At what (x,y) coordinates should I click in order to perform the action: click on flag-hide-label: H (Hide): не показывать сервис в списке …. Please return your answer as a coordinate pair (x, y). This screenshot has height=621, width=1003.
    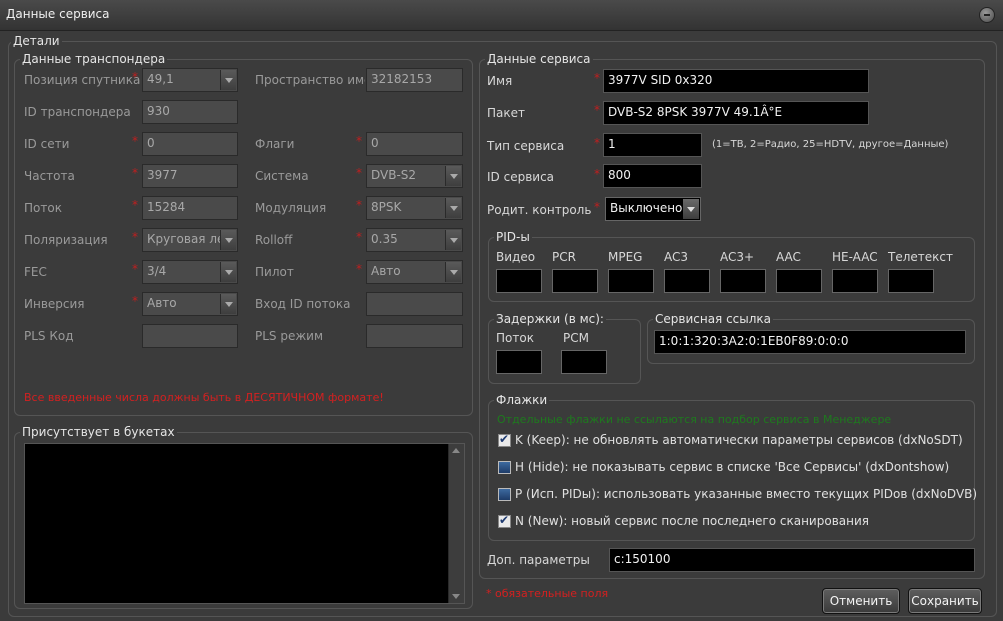
    Looking at the image, I should click on (732, 467).